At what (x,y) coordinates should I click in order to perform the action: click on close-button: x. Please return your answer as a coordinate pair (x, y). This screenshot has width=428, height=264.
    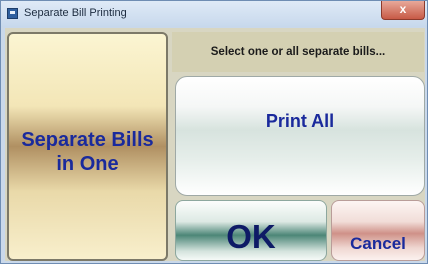
    Looking at the image, I should click on (403, 10).